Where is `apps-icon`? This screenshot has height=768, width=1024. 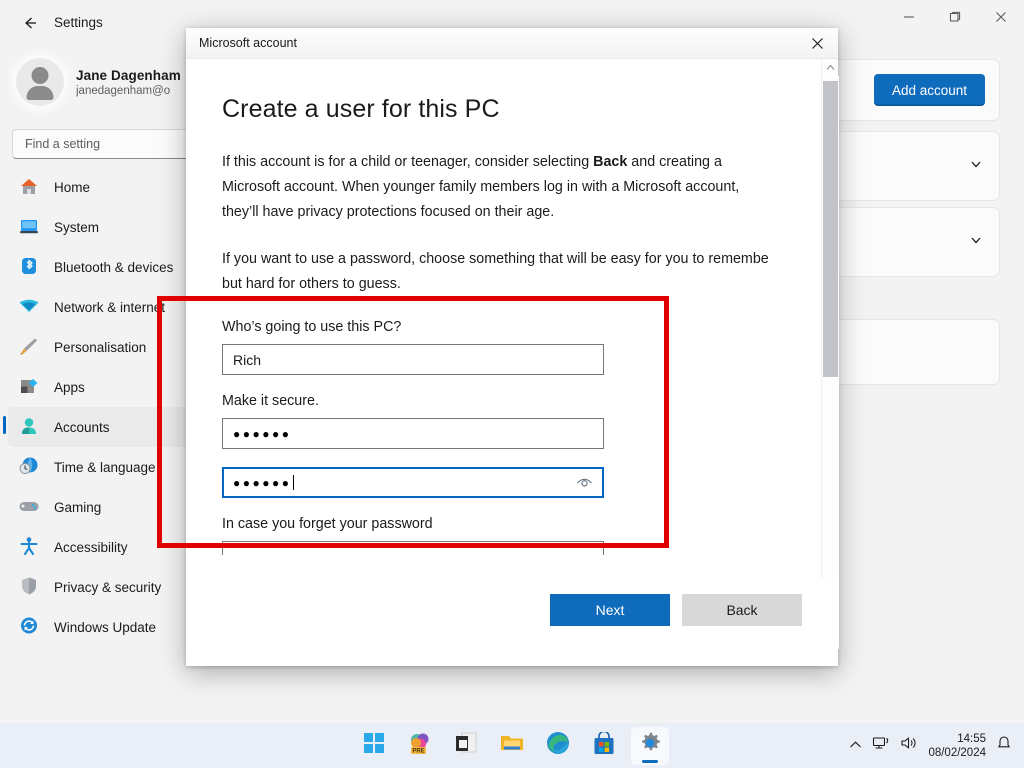 apps-icon is located at coordinates (30, 387).